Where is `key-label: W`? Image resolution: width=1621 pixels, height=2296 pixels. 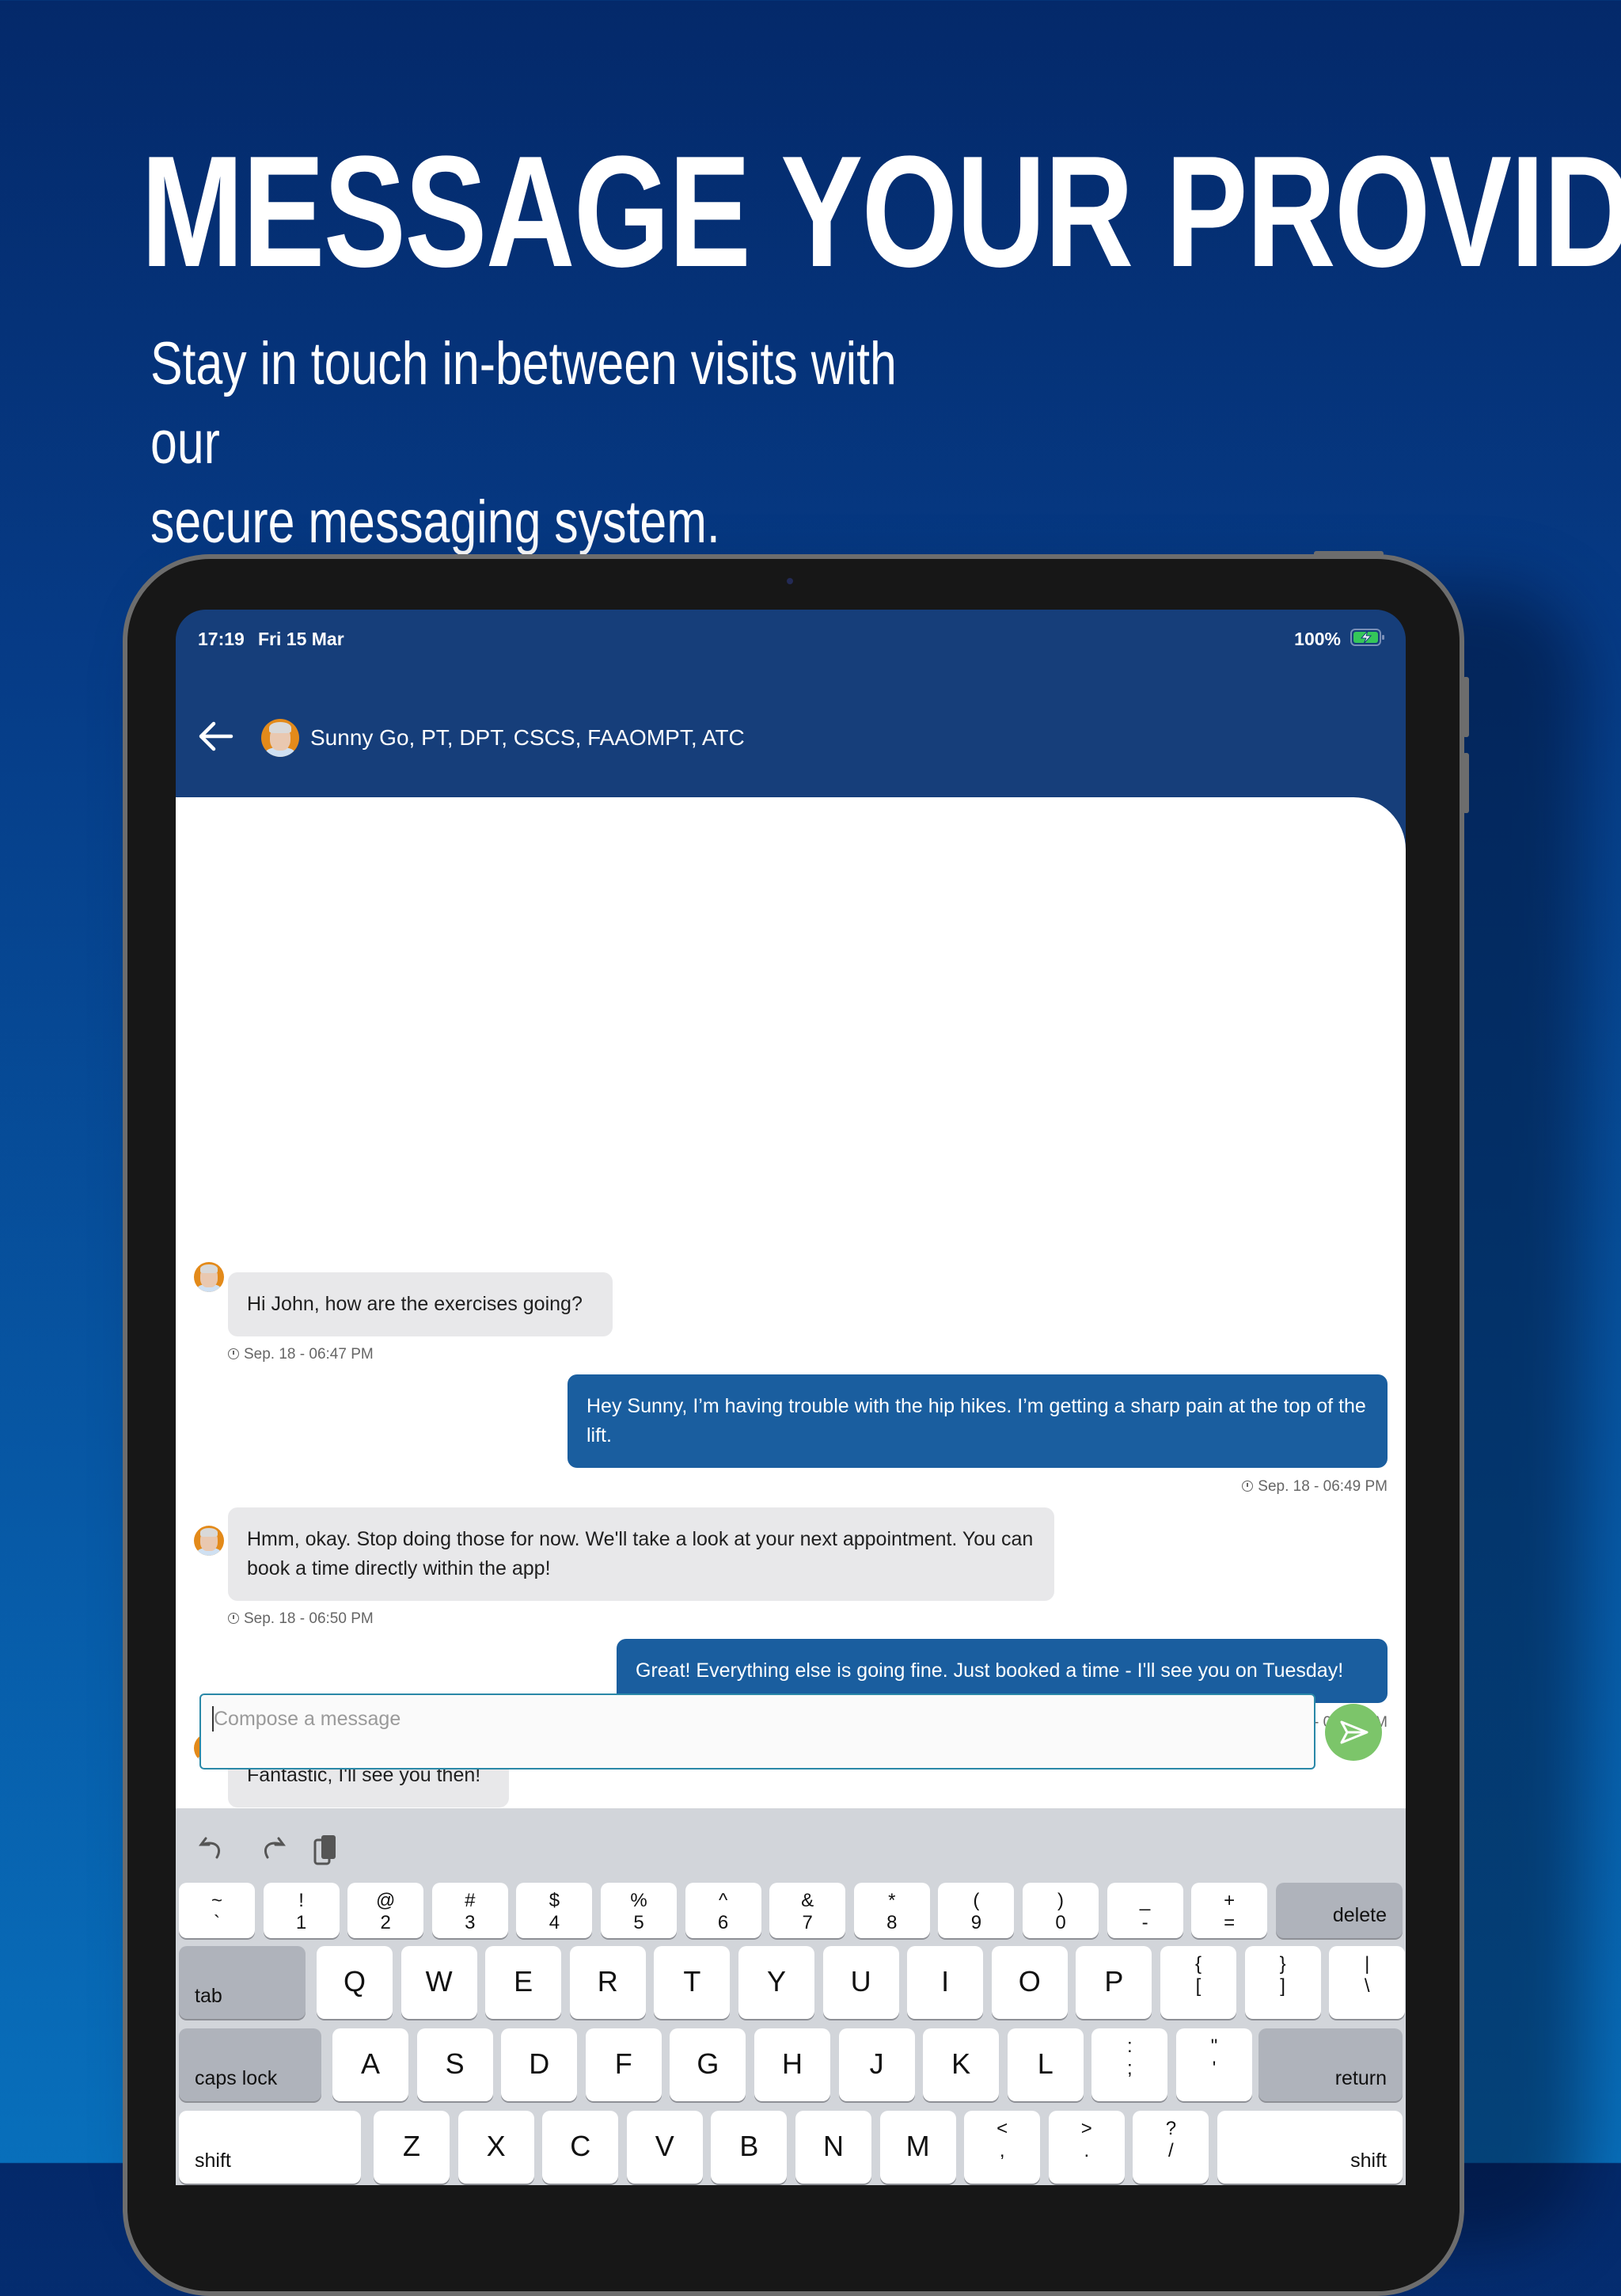
key-label: W is located at coordinates (439, 1981).